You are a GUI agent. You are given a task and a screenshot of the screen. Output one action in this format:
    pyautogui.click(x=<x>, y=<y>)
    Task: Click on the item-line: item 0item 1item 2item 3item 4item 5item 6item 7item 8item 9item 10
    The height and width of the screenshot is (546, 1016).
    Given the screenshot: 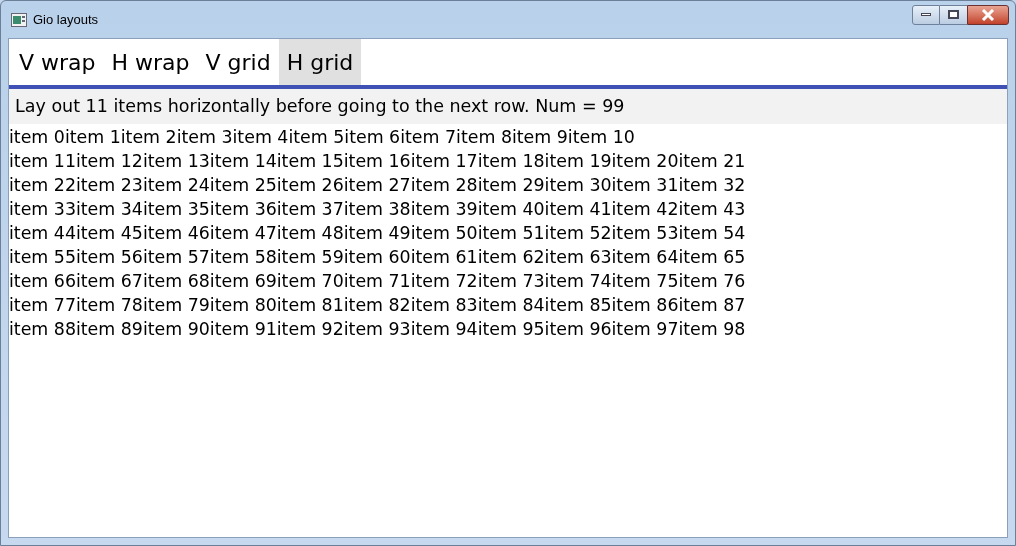 What is the action you would take?
    pyautogui.click(x=322, y=137)
    